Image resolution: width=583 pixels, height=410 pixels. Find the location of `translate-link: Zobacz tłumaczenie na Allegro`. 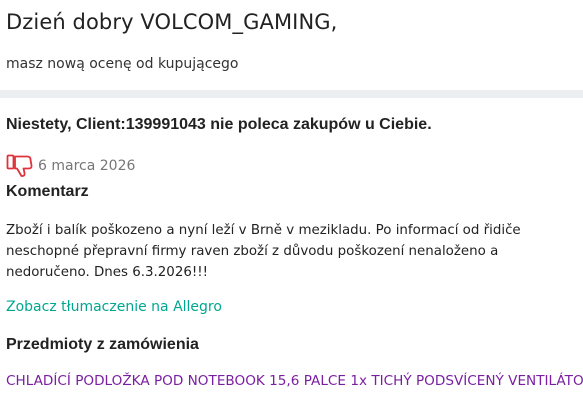

translate-link: Zobacz tłumaczenie na Allegro is located at coordinates (114, 307).